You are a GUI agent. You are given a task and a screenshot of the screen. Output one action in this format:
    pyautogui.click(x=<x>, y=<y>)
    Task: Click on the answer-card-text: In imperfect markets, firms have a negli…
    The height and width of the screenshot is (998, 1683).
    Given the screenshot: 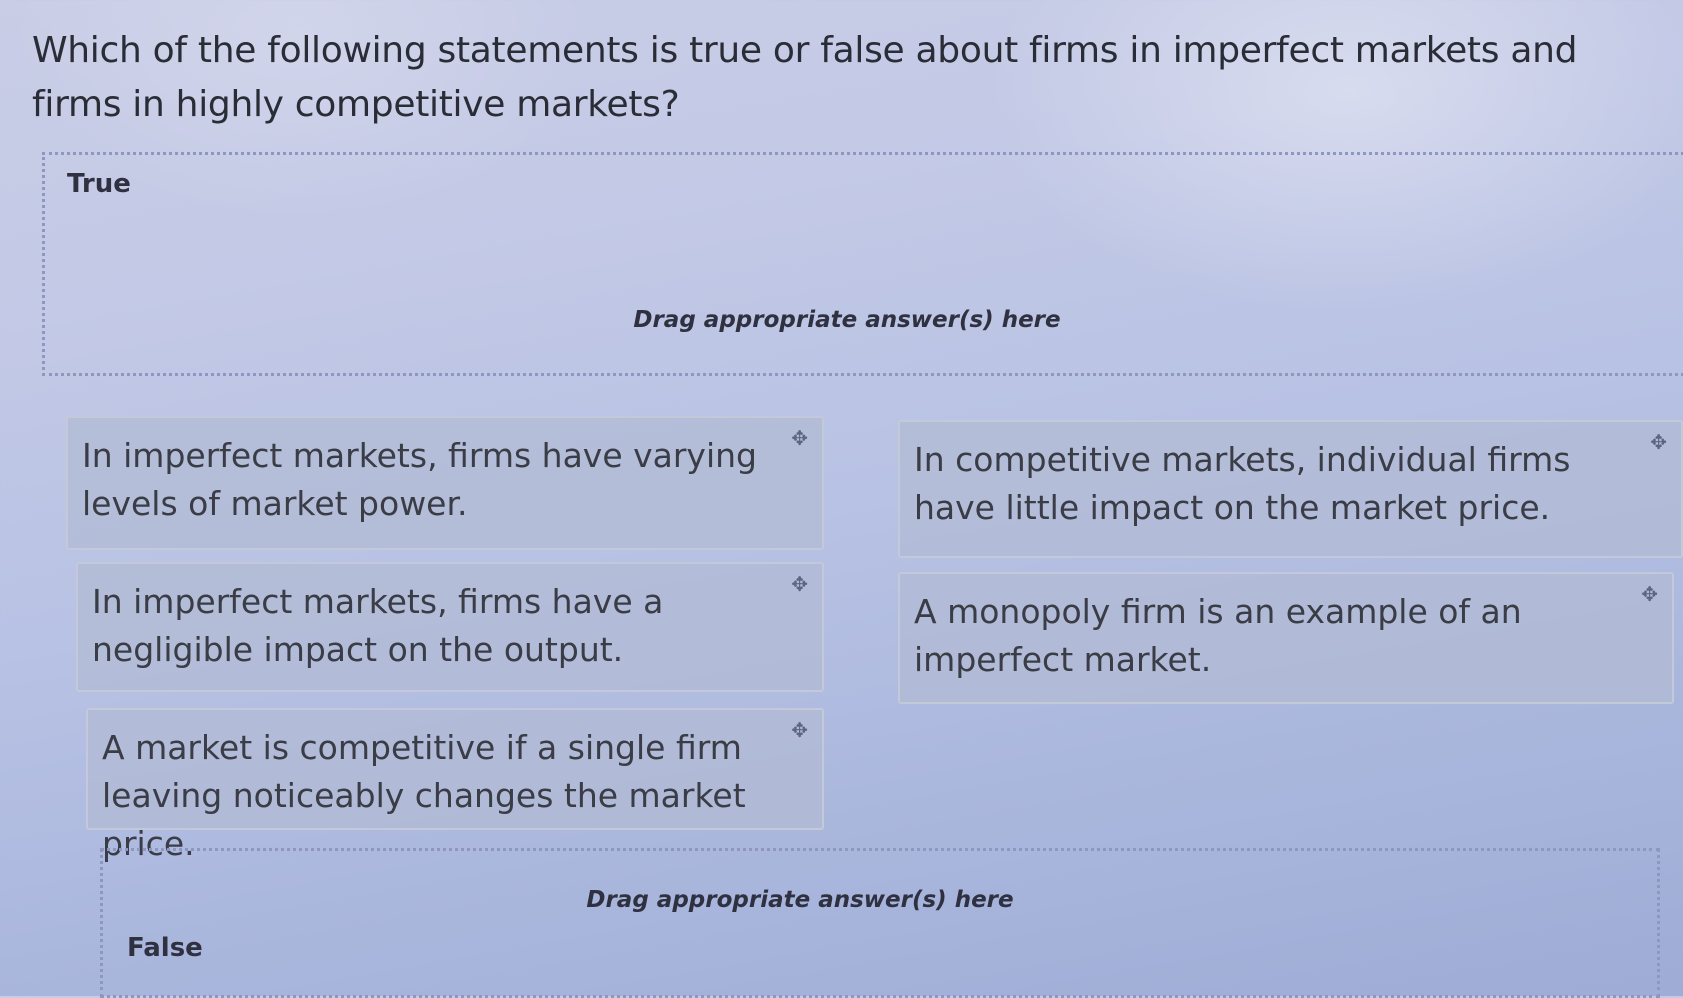 What is the action you would take?
    pyautogui.click(x=378, y=625)
    